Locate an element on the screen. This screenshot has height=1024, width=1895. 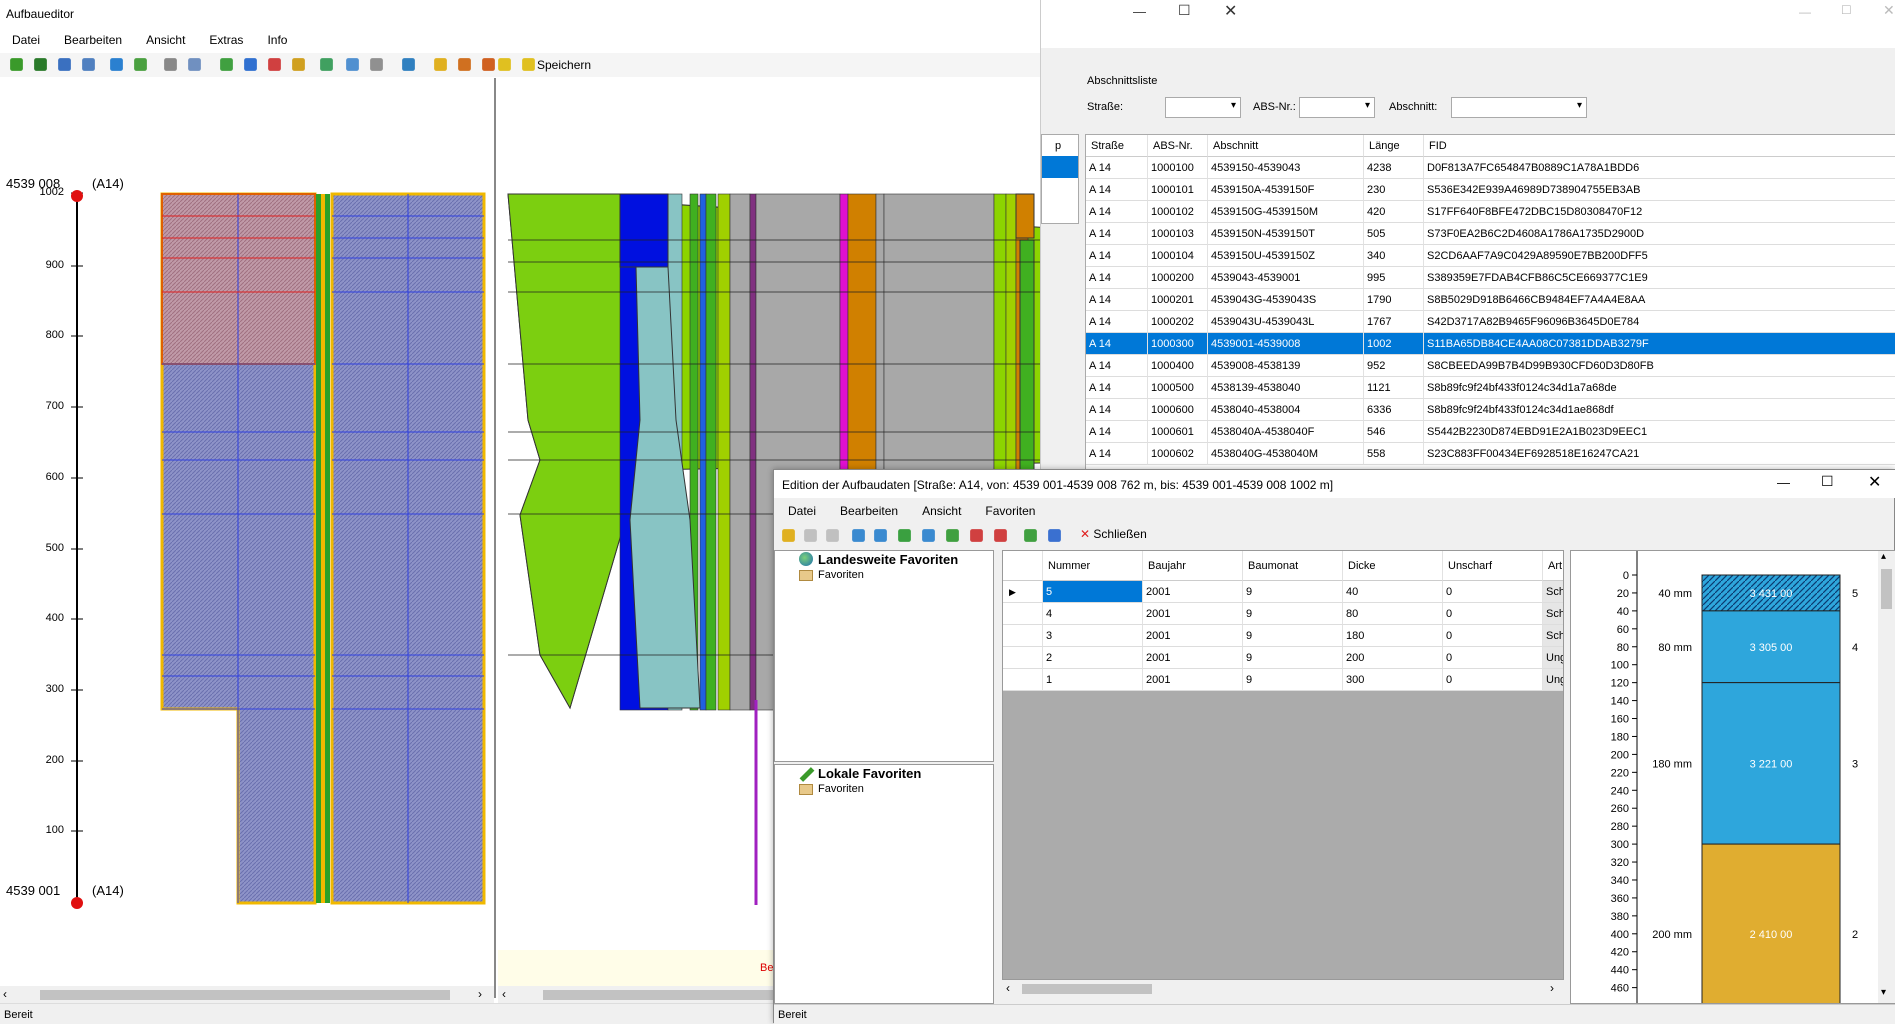
table-cell: 4539150A-4539150F is located at coordinates (1286, 190).